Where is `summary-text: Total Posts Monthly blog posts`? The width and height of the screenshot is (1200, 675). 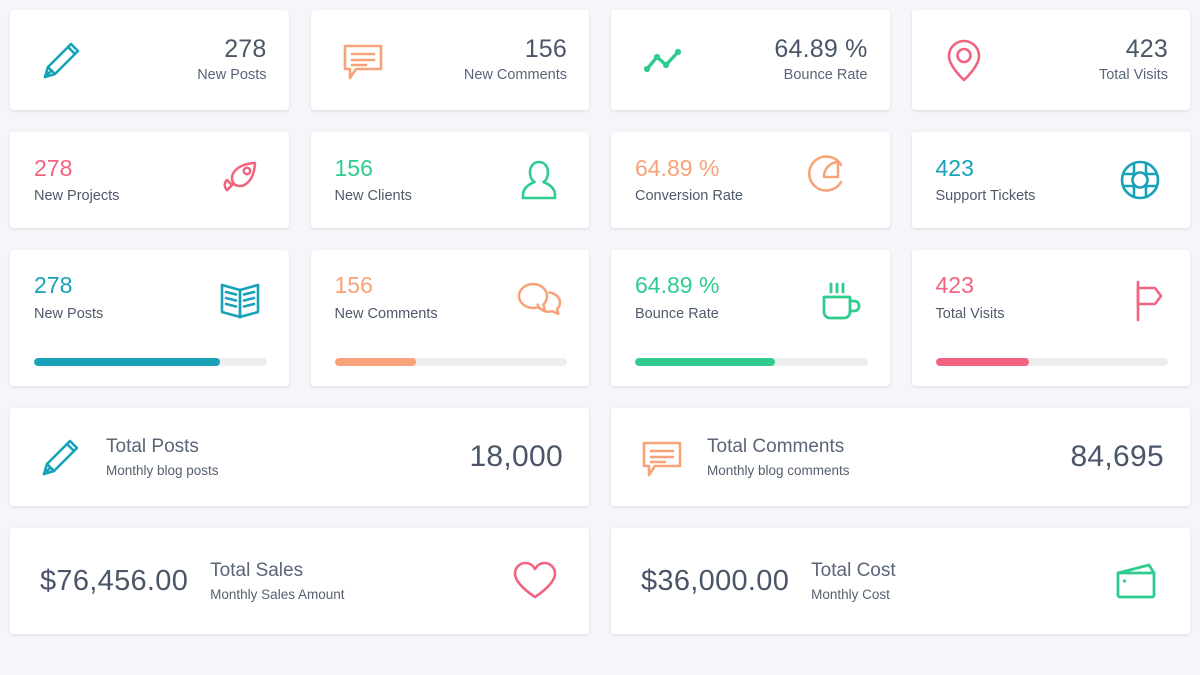
summary-text: Total Posts Monthly blog posts is located at coordinates (287, 457).